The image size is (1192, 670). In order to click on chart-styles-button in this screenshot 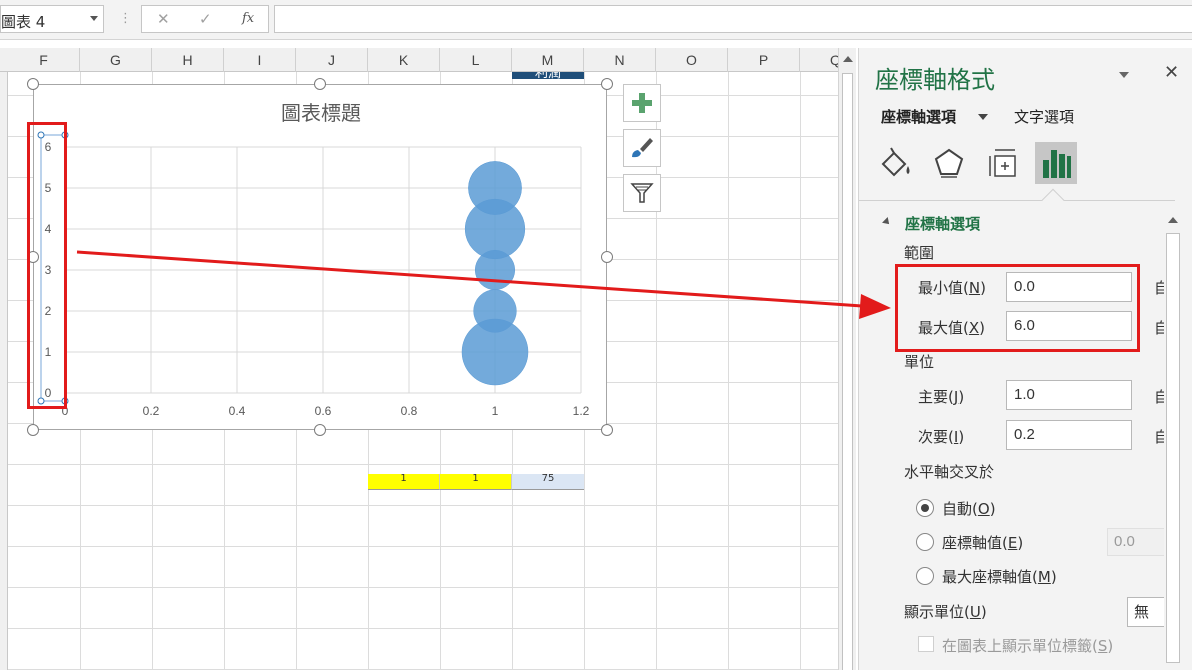, I will do `click(642, 148)`.